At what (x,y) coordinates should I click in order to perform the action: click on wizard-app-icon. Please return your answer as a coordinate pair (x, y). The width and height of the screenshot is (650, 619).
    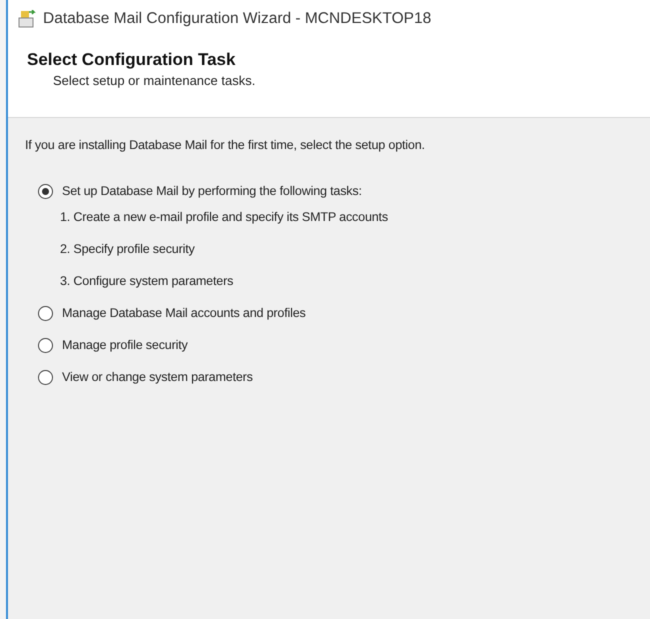
    Looking at the image, I should click on (27, 19).